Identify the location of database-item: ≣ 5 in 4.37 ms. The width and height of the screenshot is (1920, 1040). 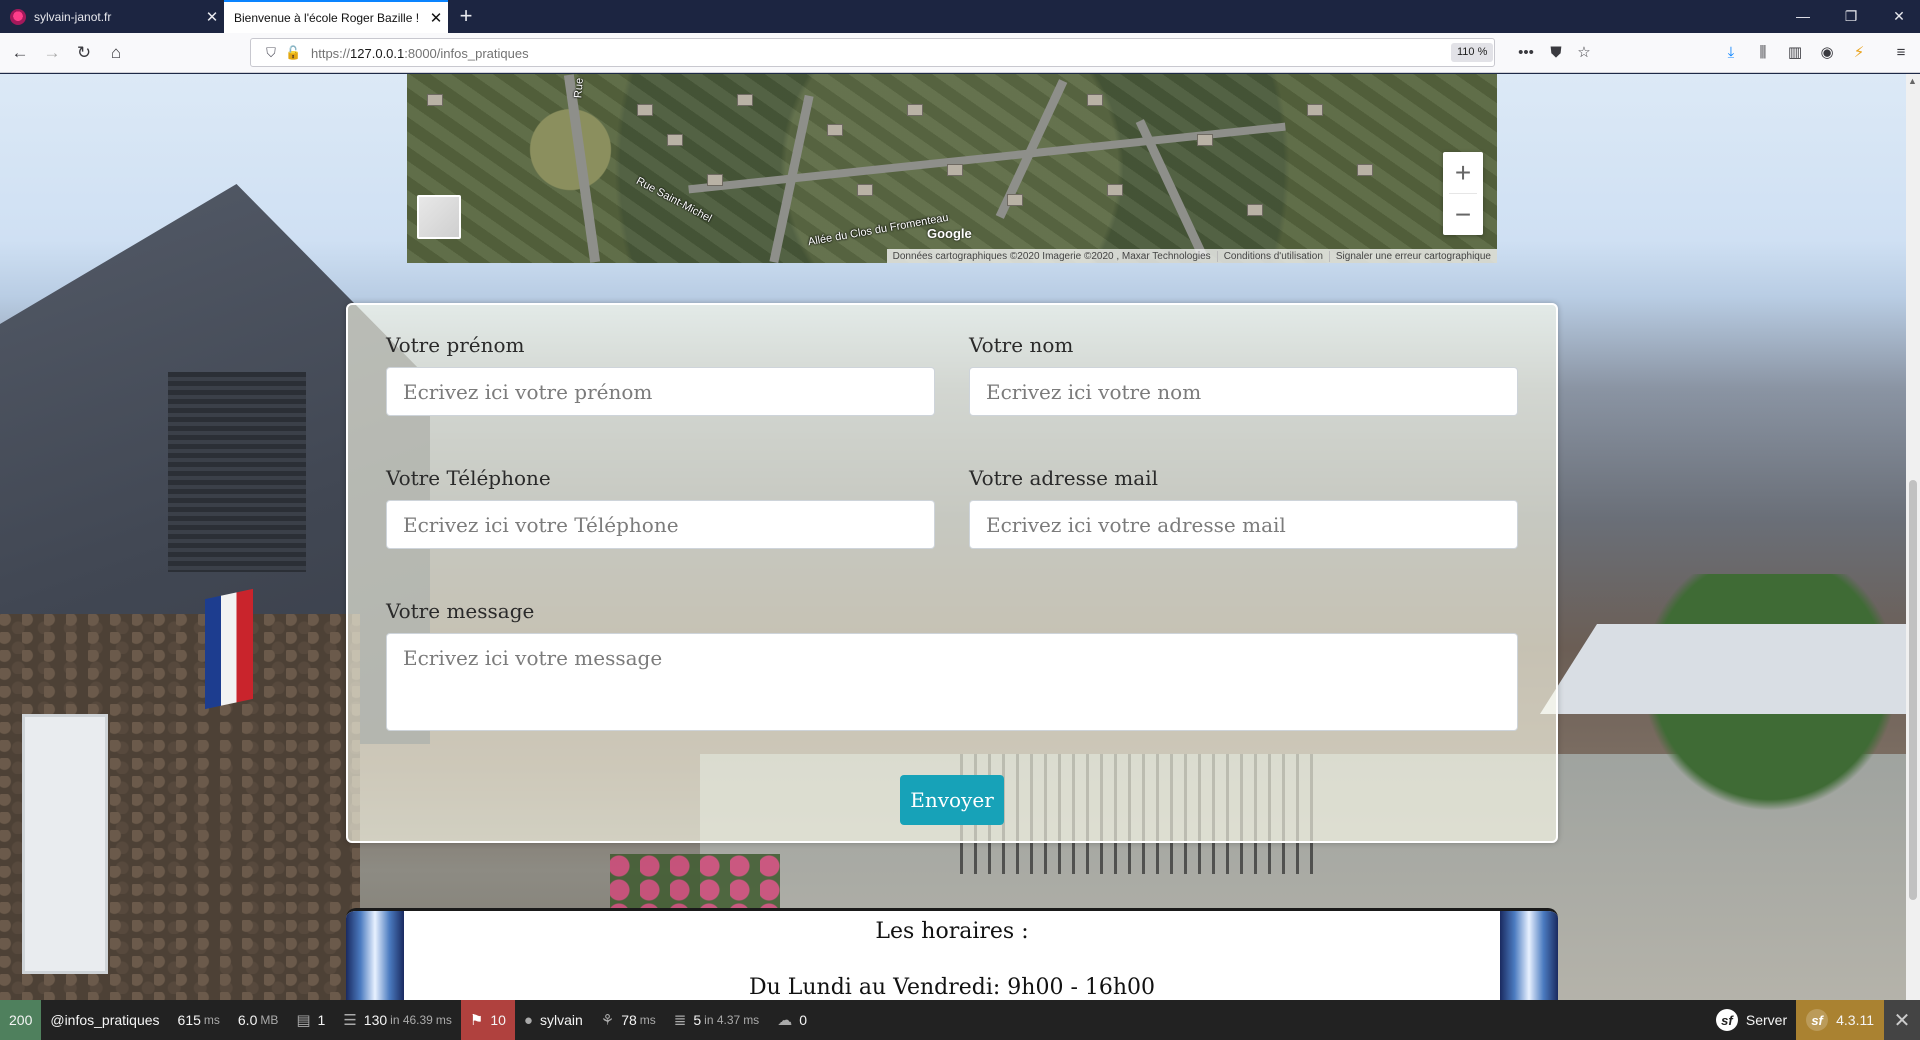
(716, 1020).